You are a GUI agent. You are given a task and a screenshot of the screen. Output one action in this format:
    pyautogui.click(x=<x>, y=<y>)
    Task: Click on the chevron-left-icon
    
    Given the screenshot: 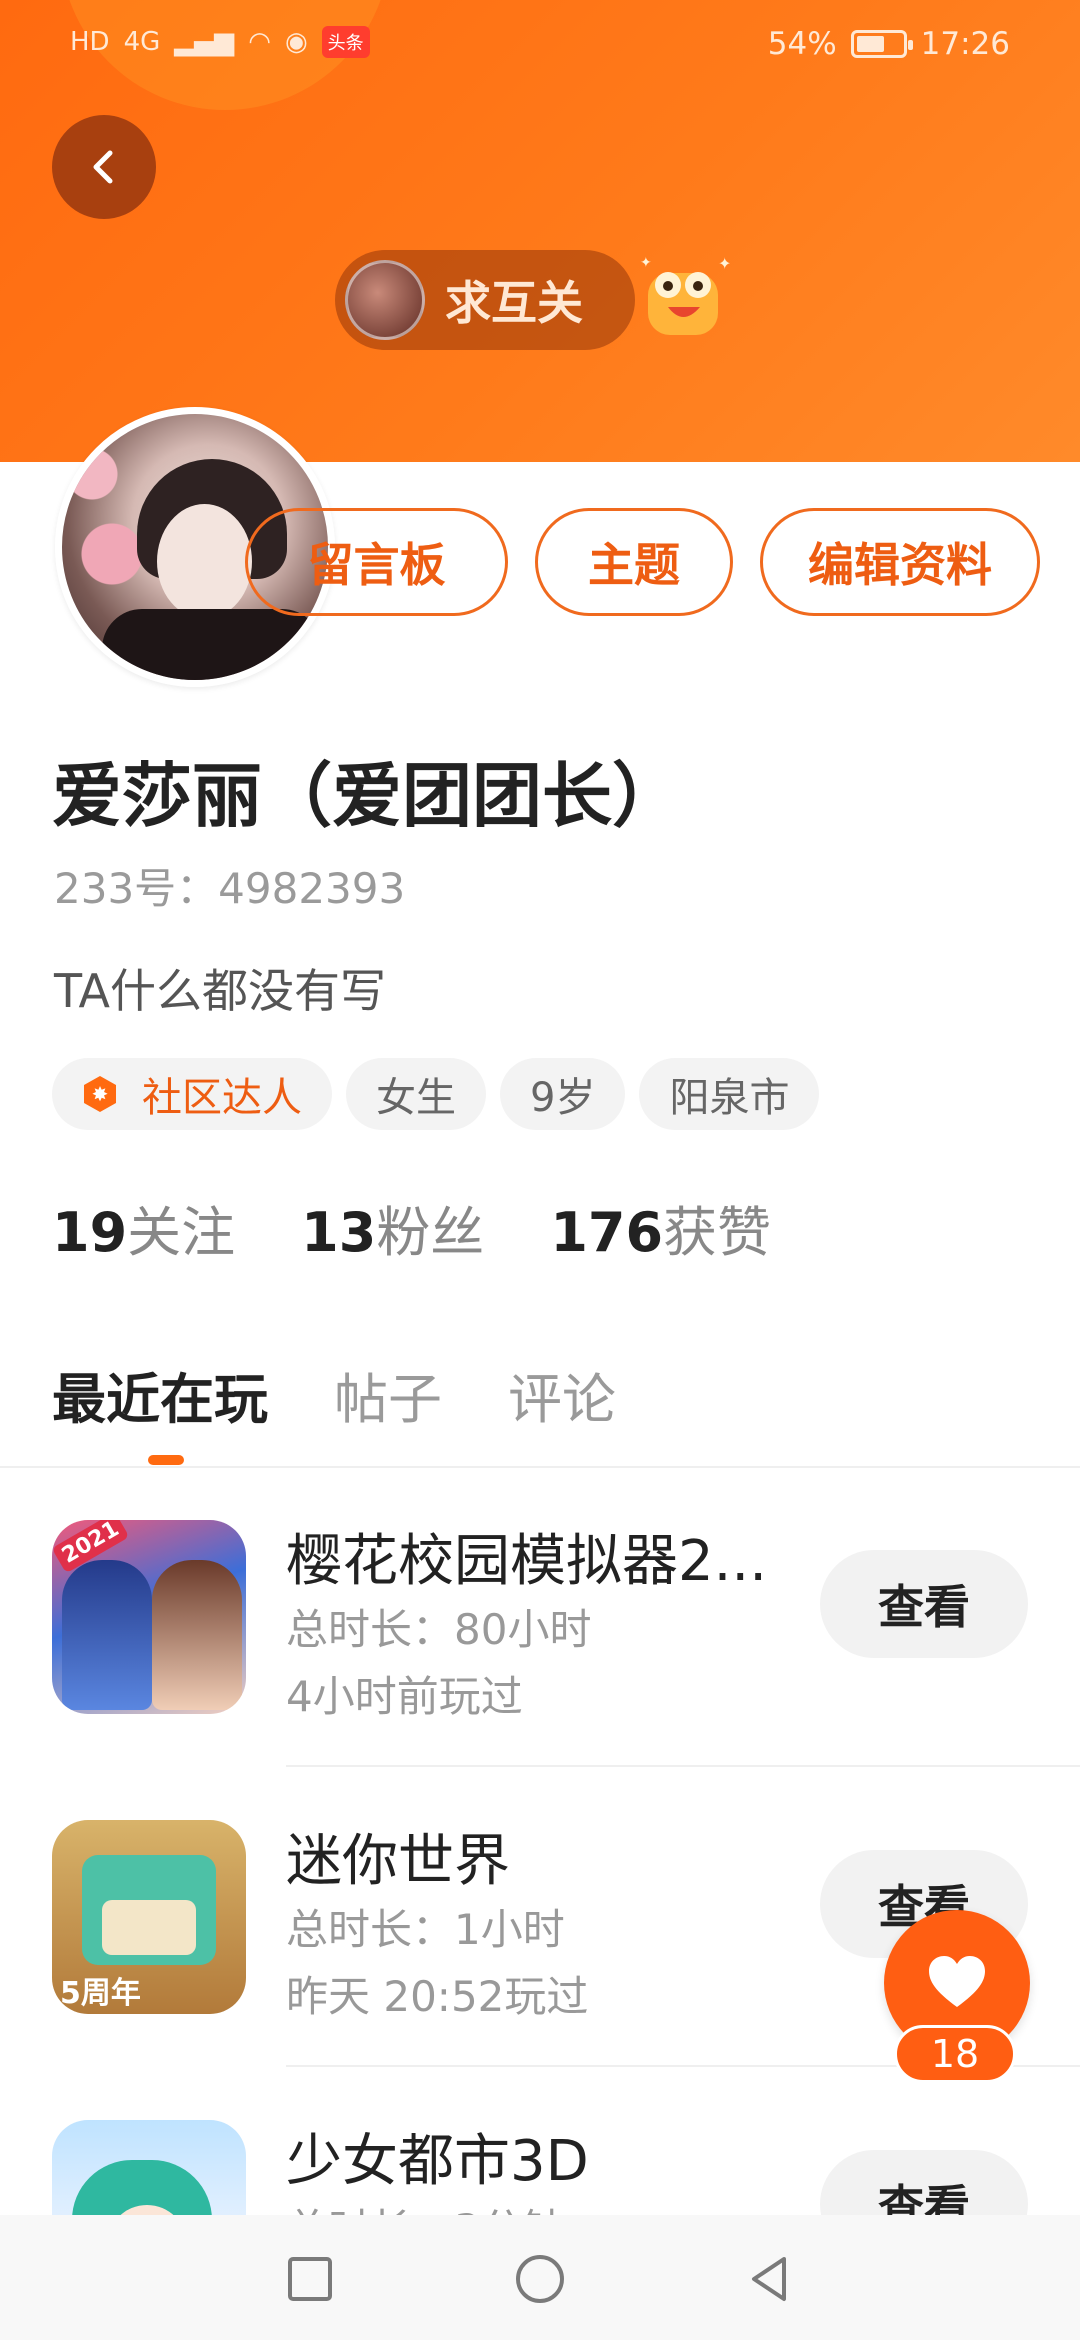 What is the action you would take?
    pyautogui.click(x=103, y=167)
    